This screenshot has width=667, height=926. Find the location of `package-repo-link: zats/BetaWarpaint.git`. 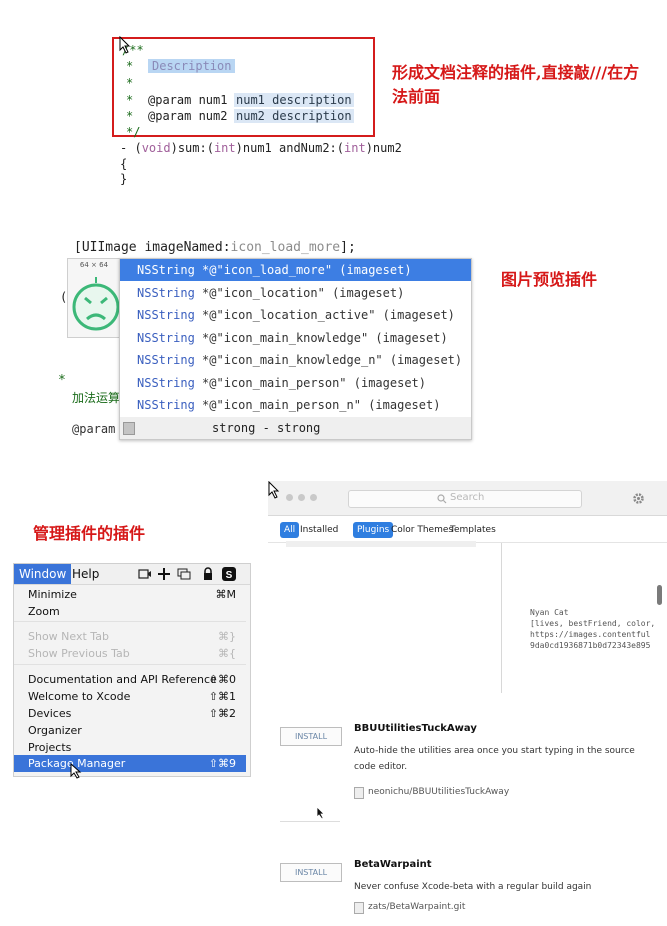

package-repo-link: zats/BetaWarpaint.git is located at coordinates (416, 907).